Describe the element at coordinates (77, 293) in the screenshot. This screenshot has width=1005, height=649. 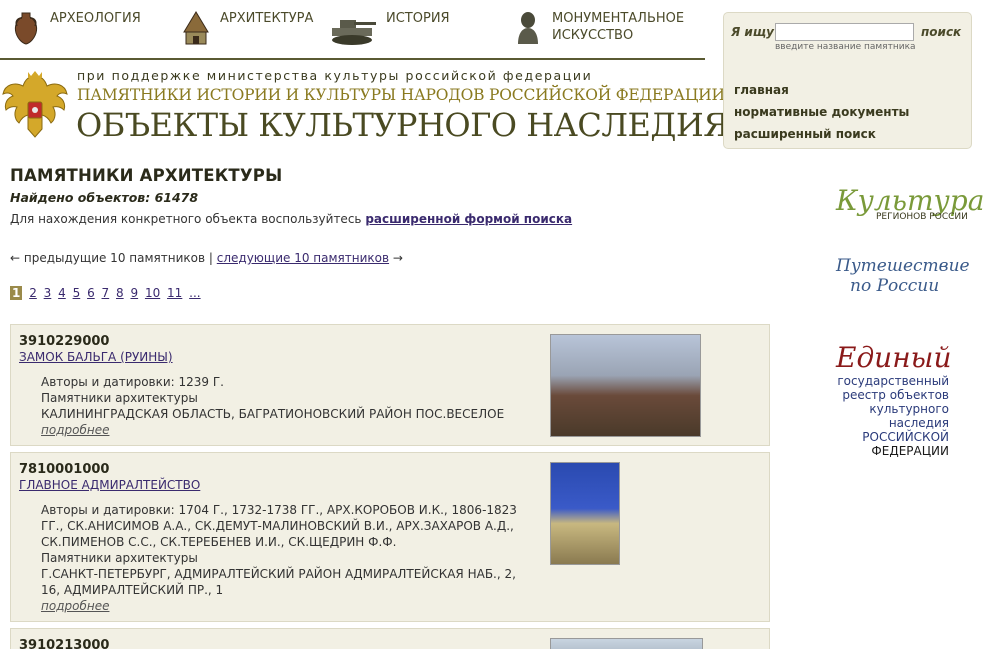
I see `page-link: 5` at that location.